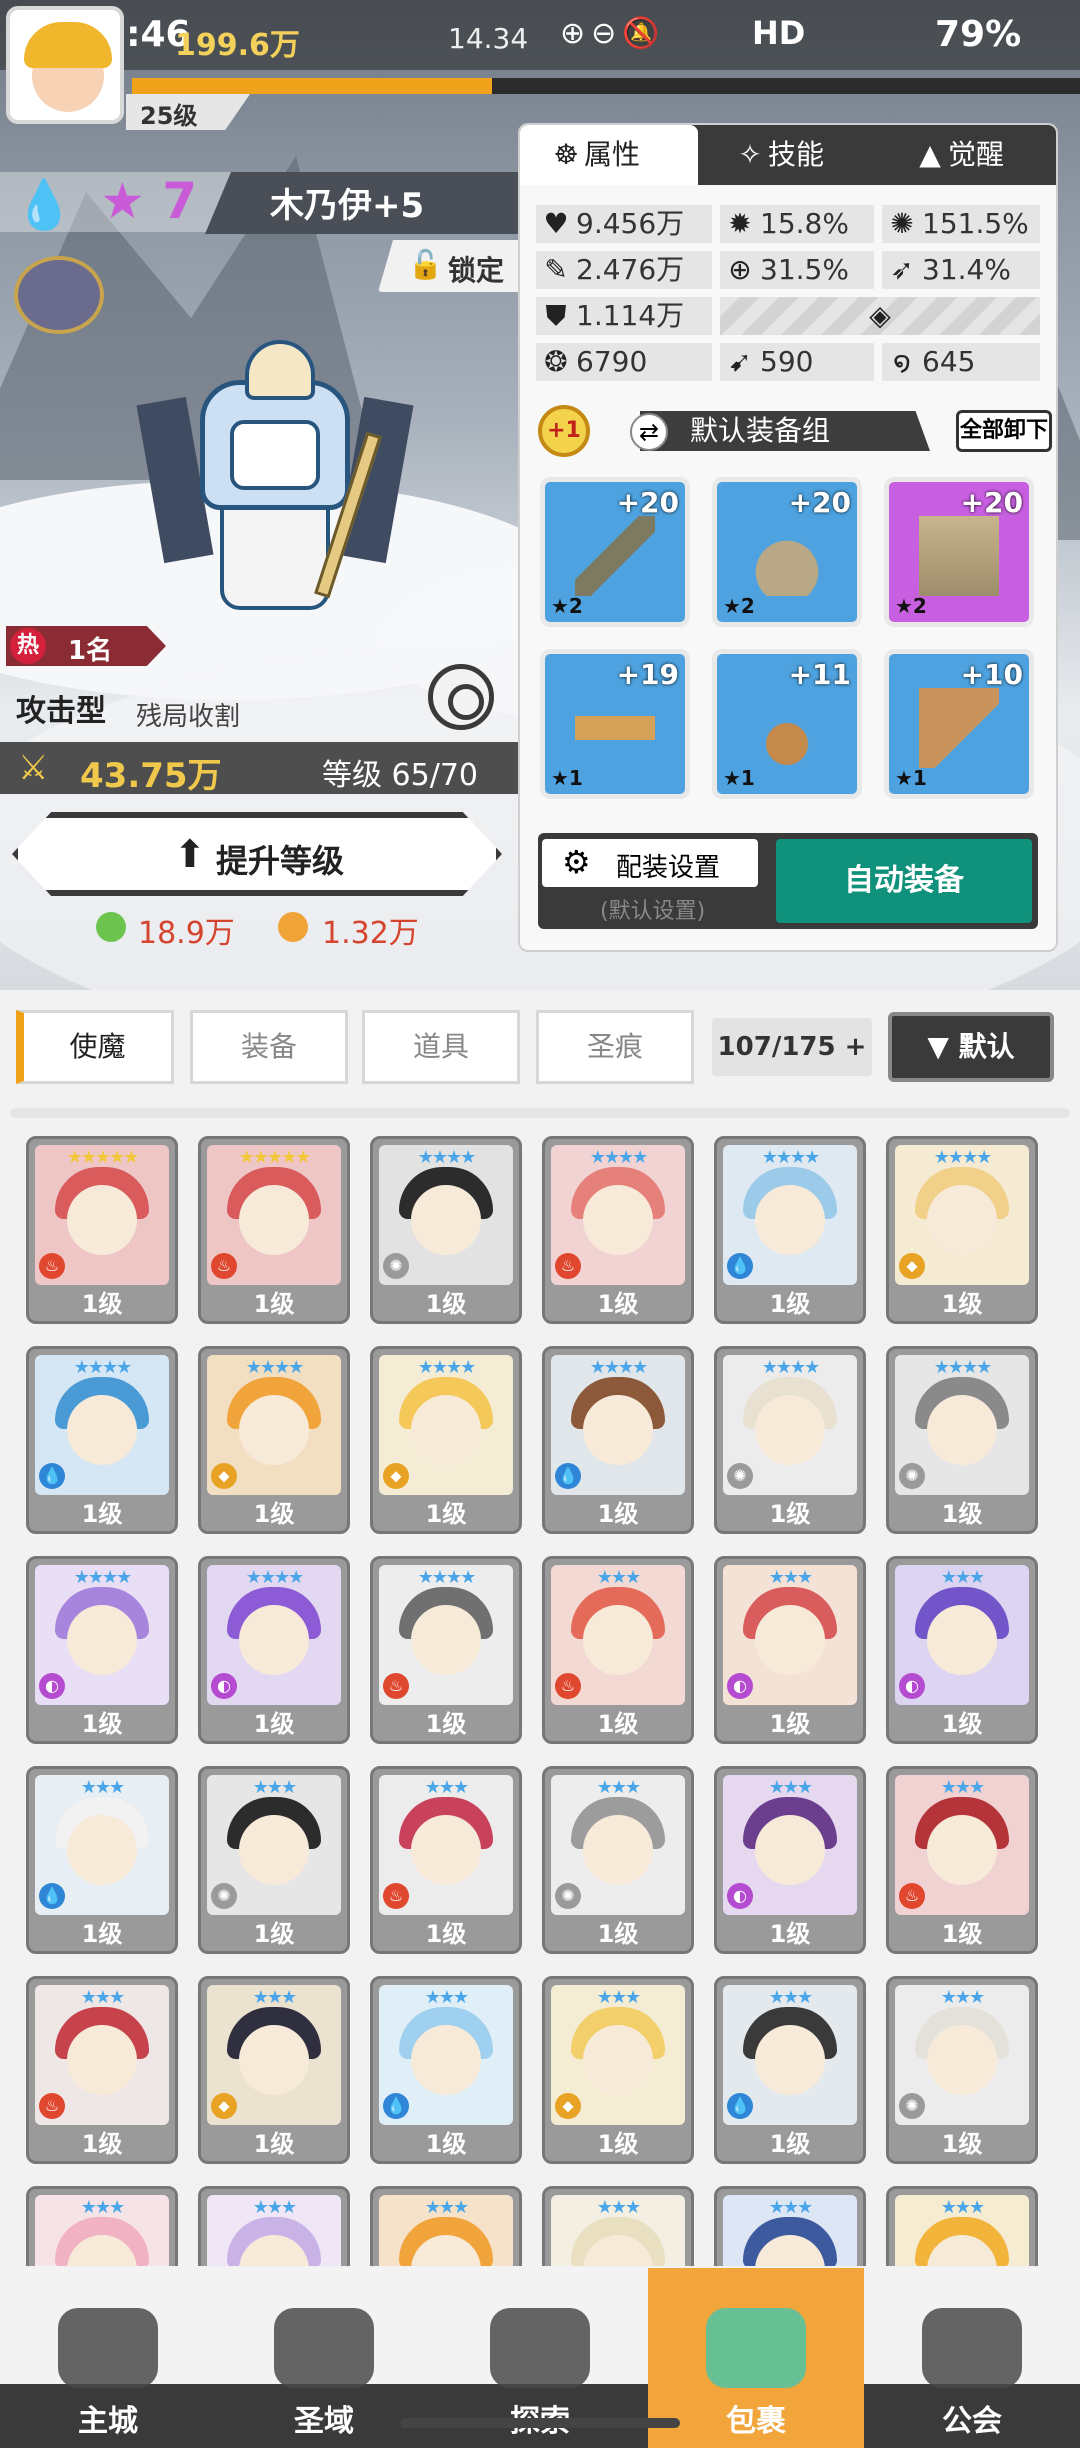 The image size is (1080, 2448). Describe the element at coordinates (788, 224) in the screenshot. I see `stat-row: ♥ 9.456万 ✹ 15.8% ✺ 151.5%` at that location.